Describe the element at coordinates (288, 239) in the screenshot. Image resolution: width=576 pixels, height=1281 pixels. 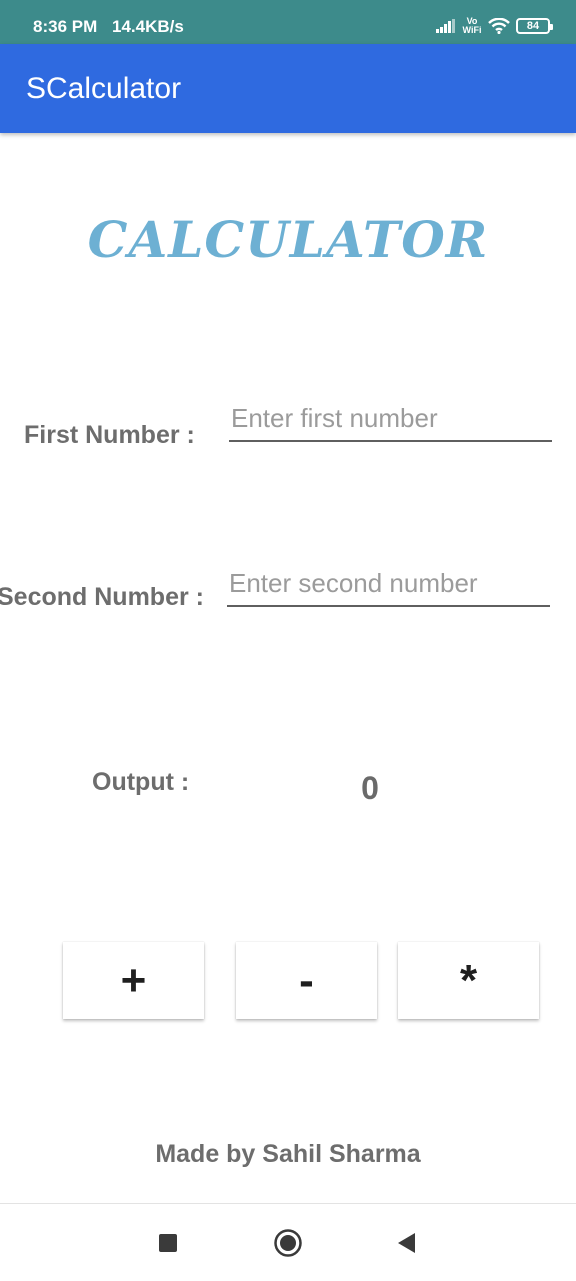
I see `calculator-heading: CALCULATOR` at that location.